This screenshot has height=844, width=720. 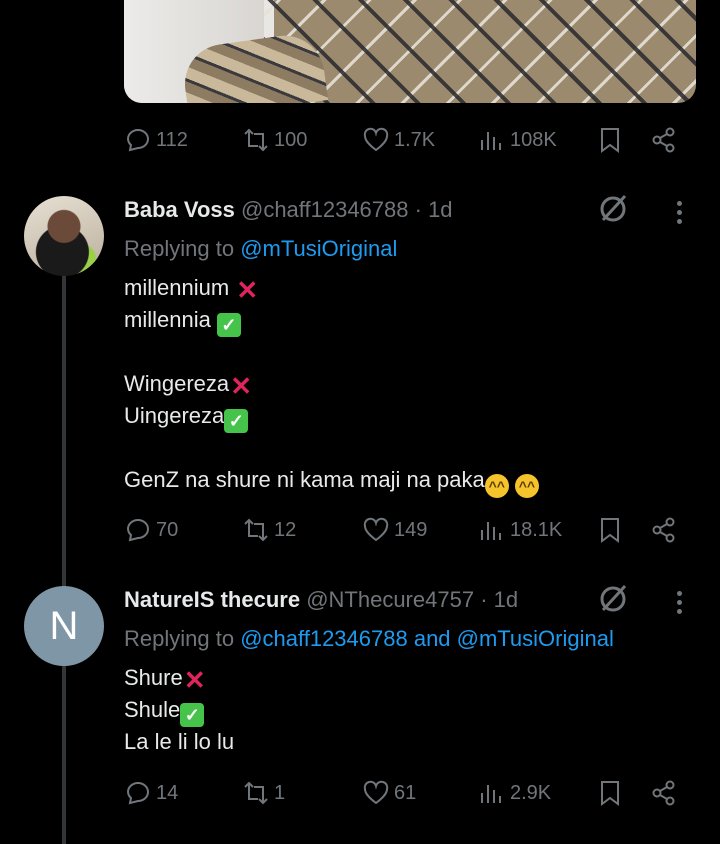 What do you see at coordinates (167, 529) in the screenshot?
I see `reply-count: 70` at bounding box center [167, 529].